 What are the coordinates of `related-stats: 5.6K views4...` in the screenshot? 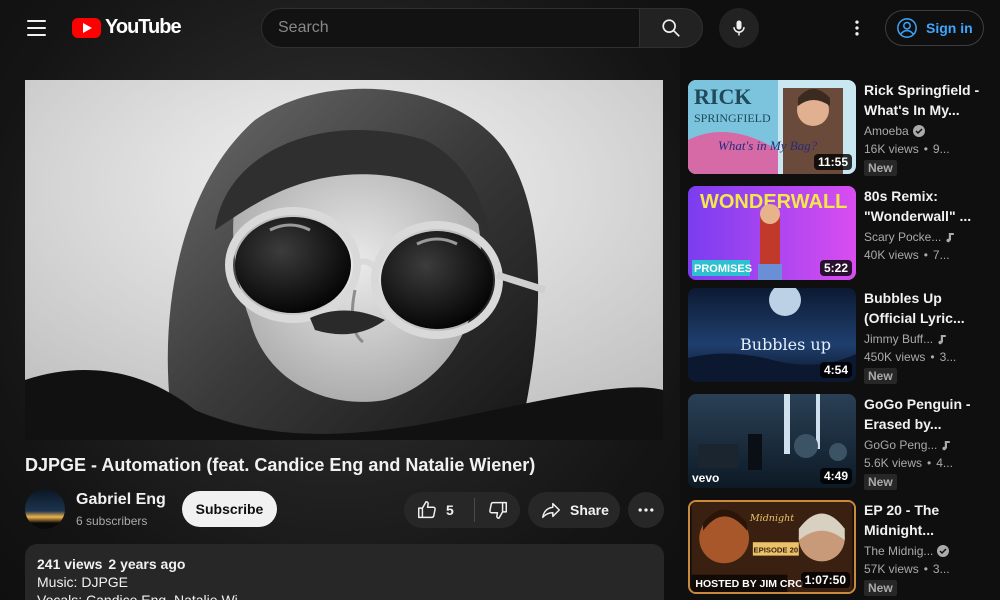 It's located at (908, 463).